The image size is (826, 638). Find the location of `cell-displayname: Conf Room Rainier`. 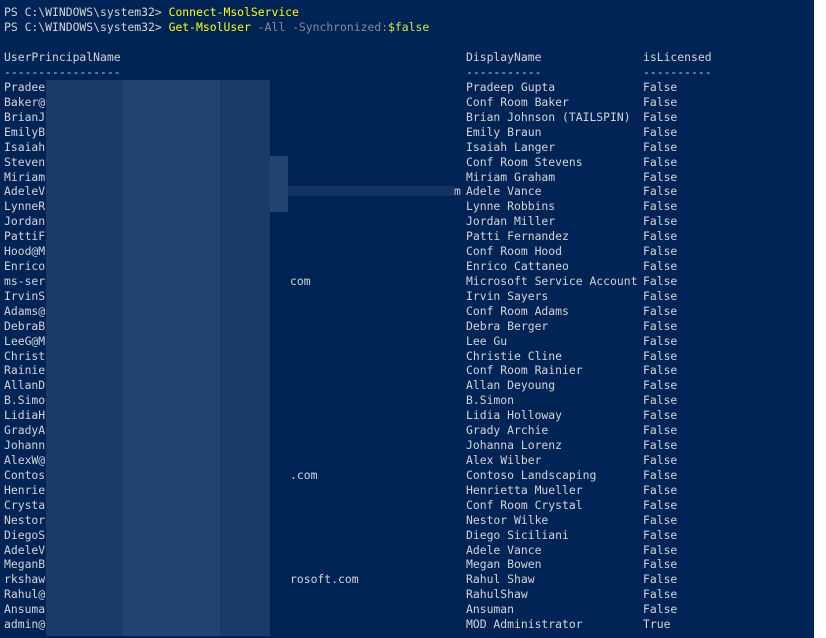

cell-displayname: Conf Room Rainier is located at coordinates (524, 370).